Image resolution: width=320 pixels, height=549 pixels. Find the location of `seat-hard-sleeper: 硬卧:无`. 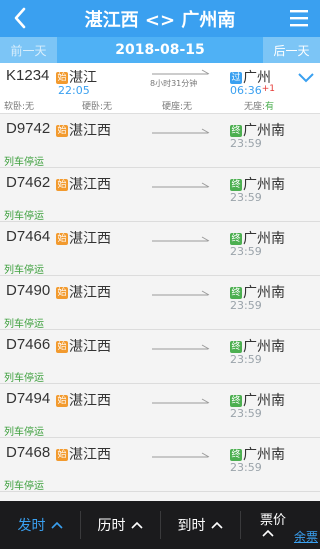

seat-hard-sleeper: 硬卧:无 is located at coordinates (97, 105).